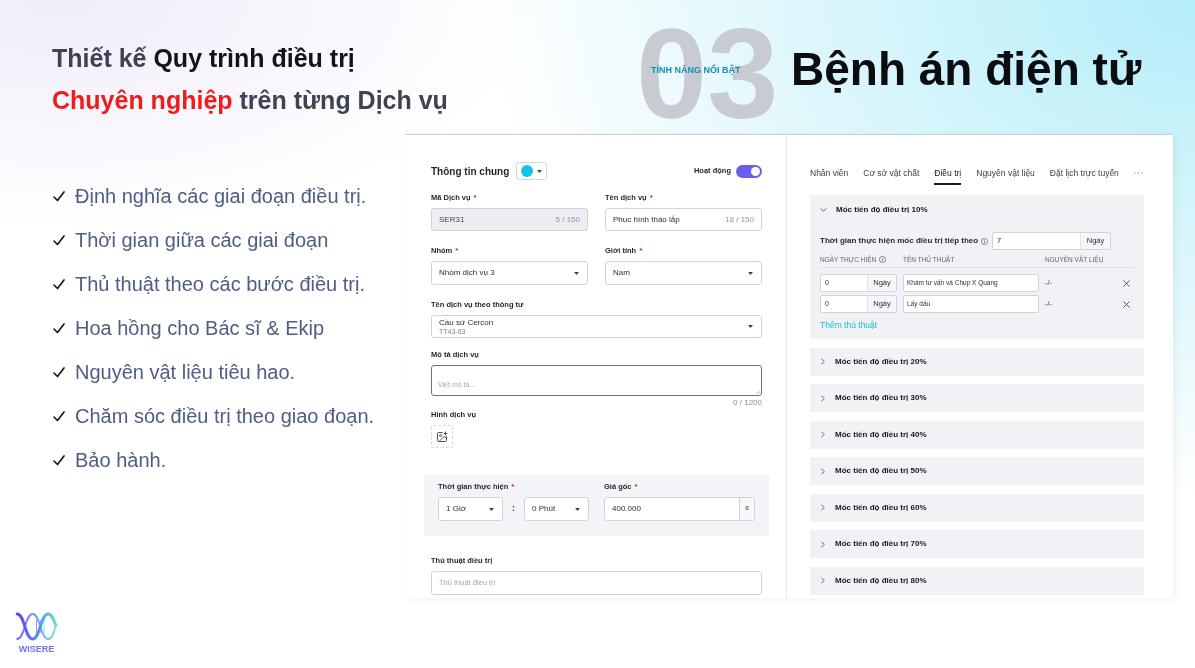 This screenshot has width=1195, height=668. I want to click on tab: Điều trị, so click(948, 174).